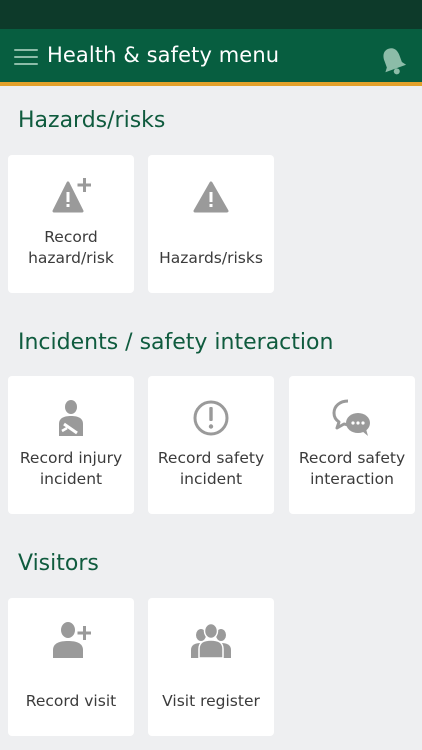  I want to click on hazards-risks-tile: Hazards/risks, so click(211, 224).